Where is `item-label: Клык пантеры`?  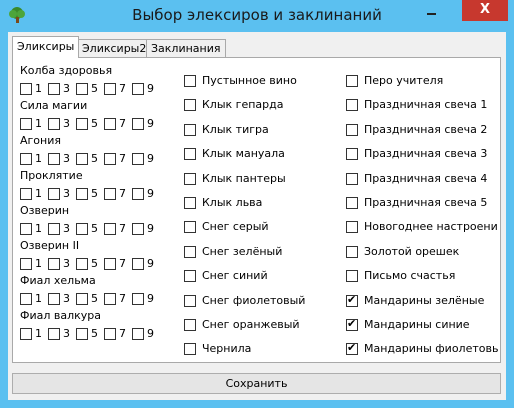 item-label: Клык пантеры is located at coordinates (244, 178).